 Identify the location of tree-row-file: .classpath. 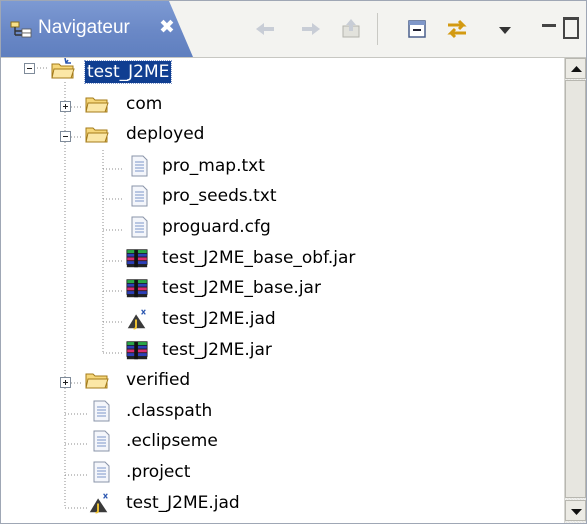
(201, 412).